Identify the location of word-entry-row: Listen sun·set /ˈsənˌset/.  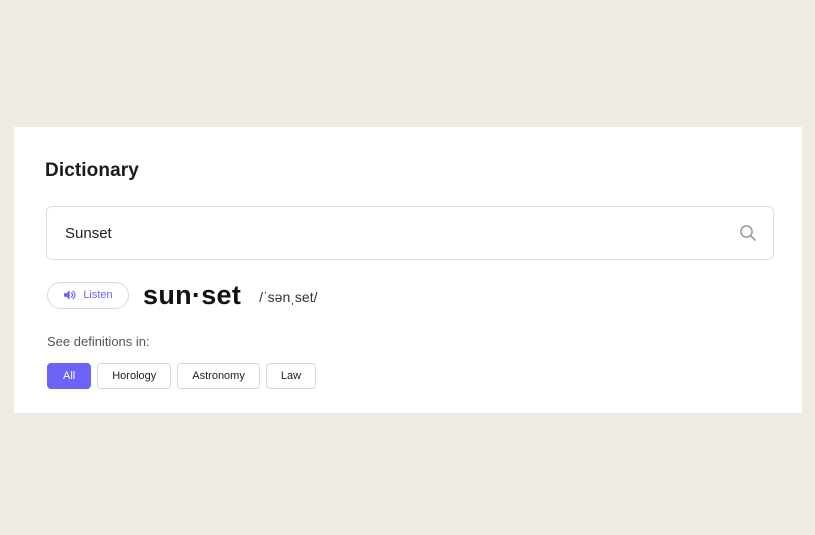
(182, 295).